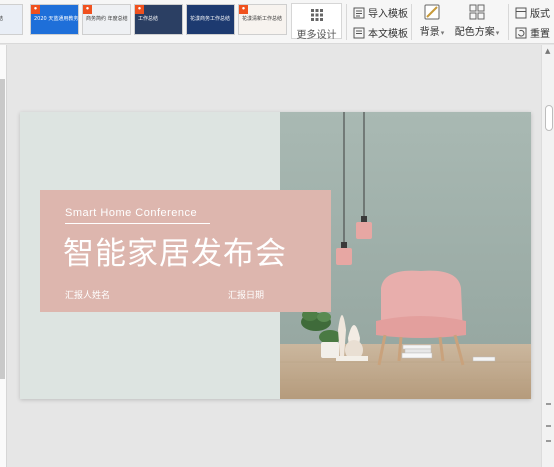  I want to click on template-thumbnail: 花漾商务工作总结, so click(210, 19).